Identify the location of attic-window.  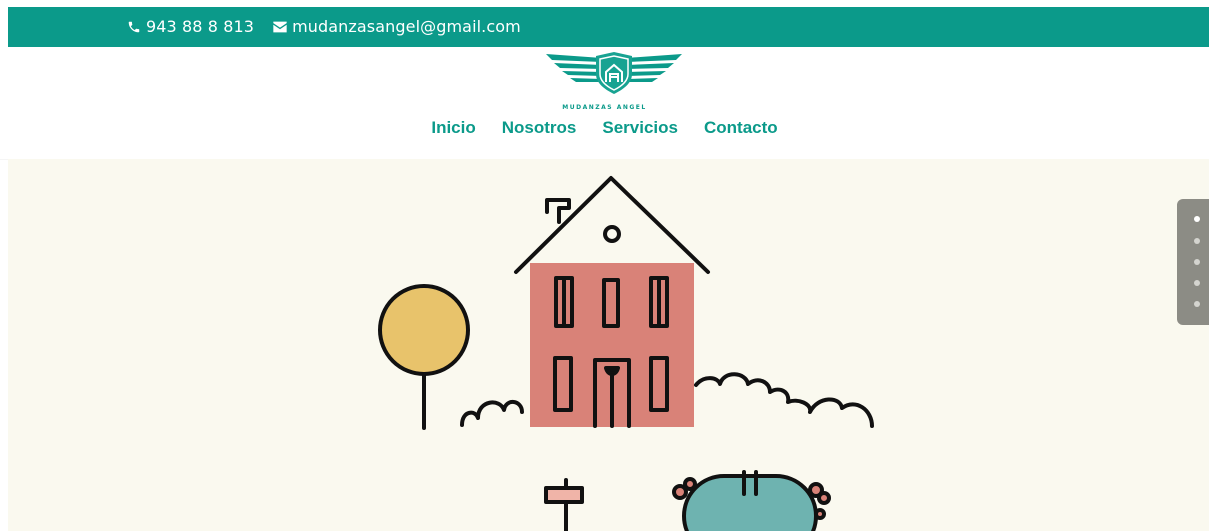
(612, 234).